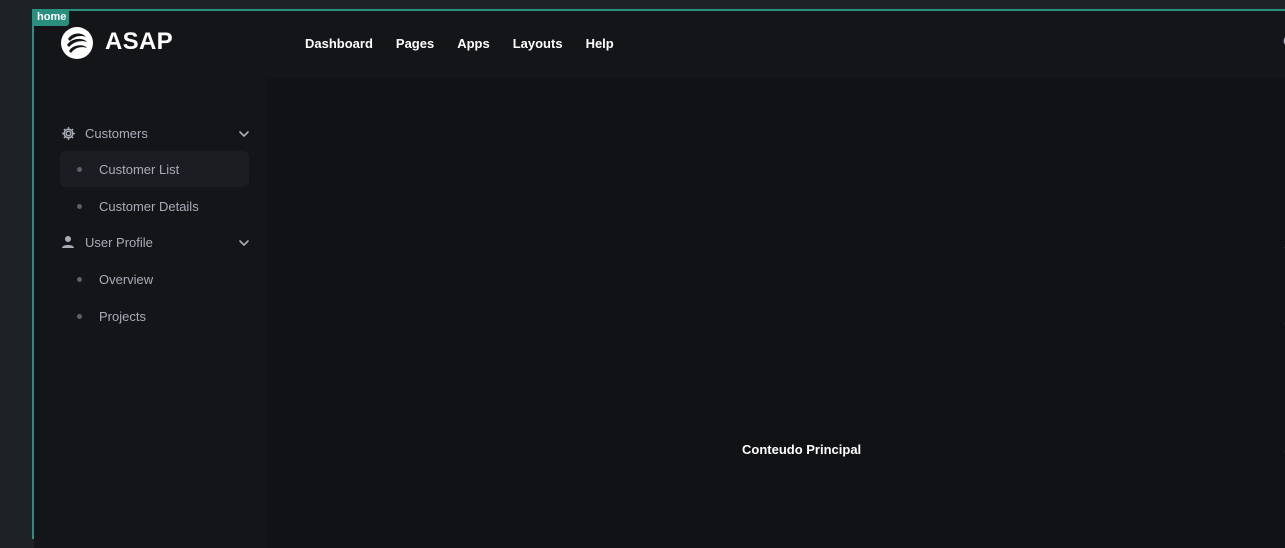 This screenshot has height=548, width=1285. What do you see at coordinates (155, 242) in the screenshot?
I see `sidebar-group-user-profile: User Profile` at bounding box center [155, 242].